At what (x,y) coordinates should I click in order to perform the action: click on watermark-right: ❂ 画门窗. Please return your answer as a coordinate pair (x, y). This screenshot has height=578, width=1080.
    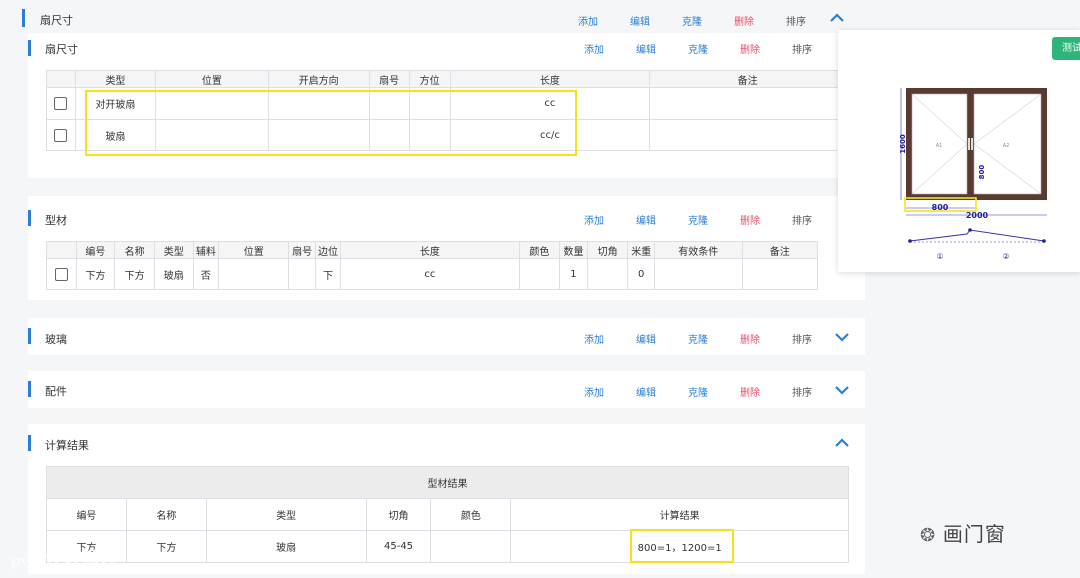
    Looking at the image, I should click on (963, 534).